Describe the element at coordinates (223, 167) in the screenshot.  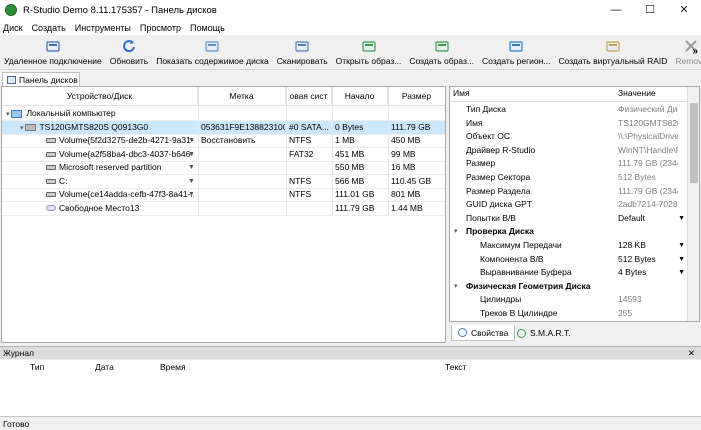
I see `table-row: Microsoft reserved partition ▼ 550 MB 16 MB` at that location.